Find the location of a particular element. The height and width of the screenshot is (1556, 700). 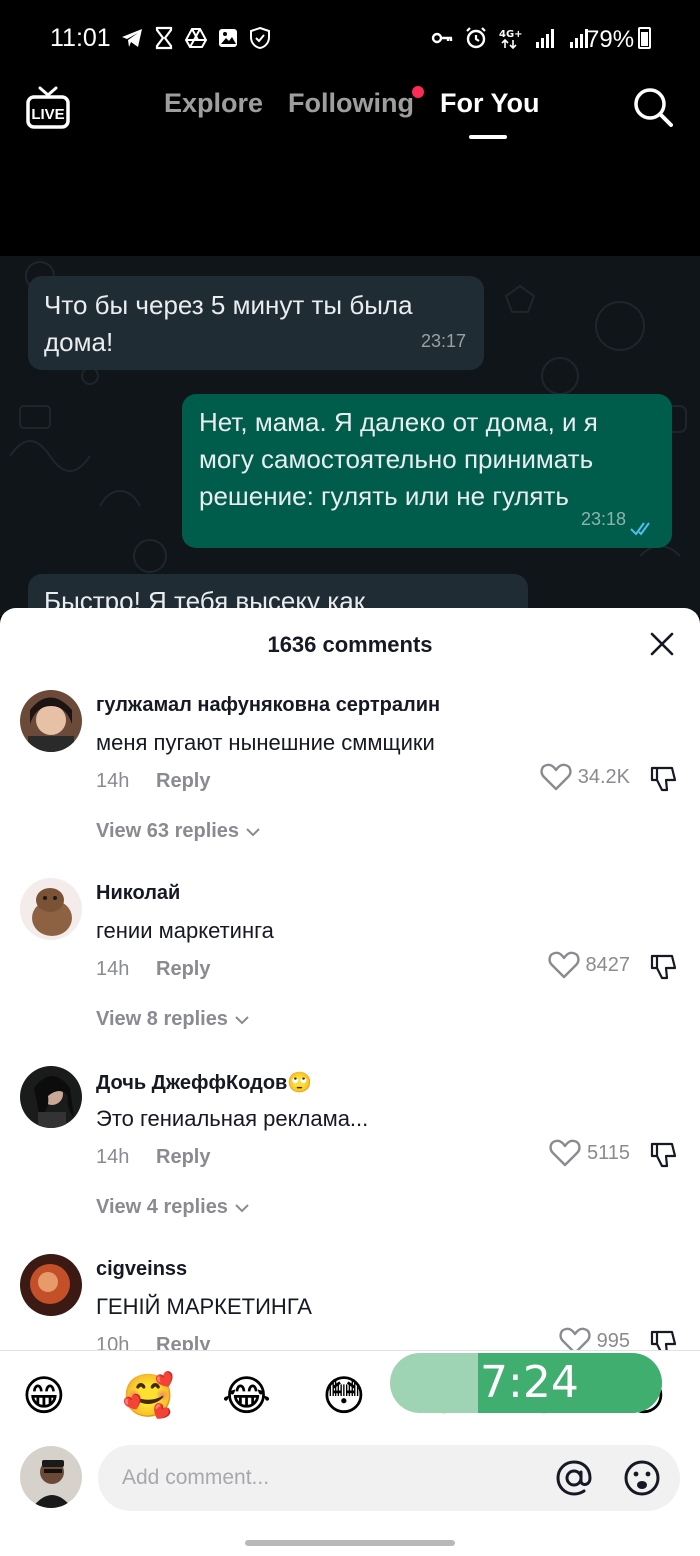

shield-icon is located at coordinates (260, 38).